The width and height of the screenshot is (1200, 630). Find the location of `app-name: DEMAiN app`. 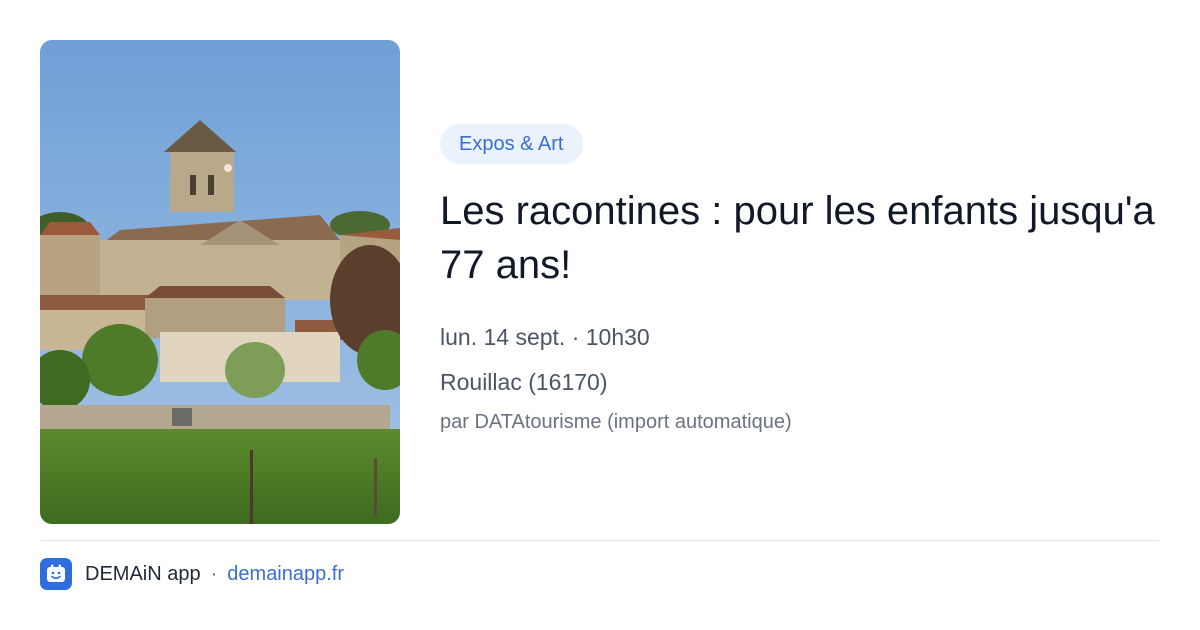

app-name: DEMAiN app is located at coordinates (143, 573).